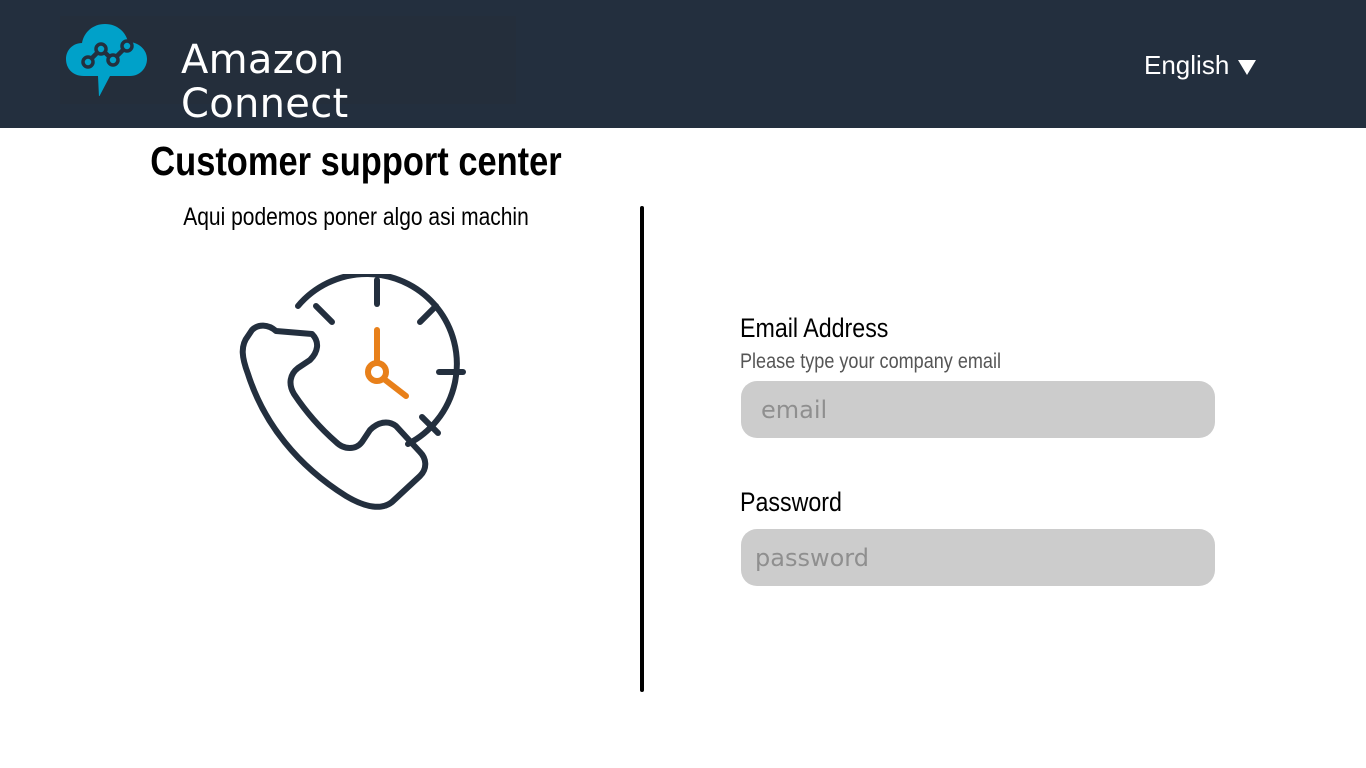  Describe the element at coordinates (814, 328) in the screenshot. I see `email-label: Email Address` at that location.